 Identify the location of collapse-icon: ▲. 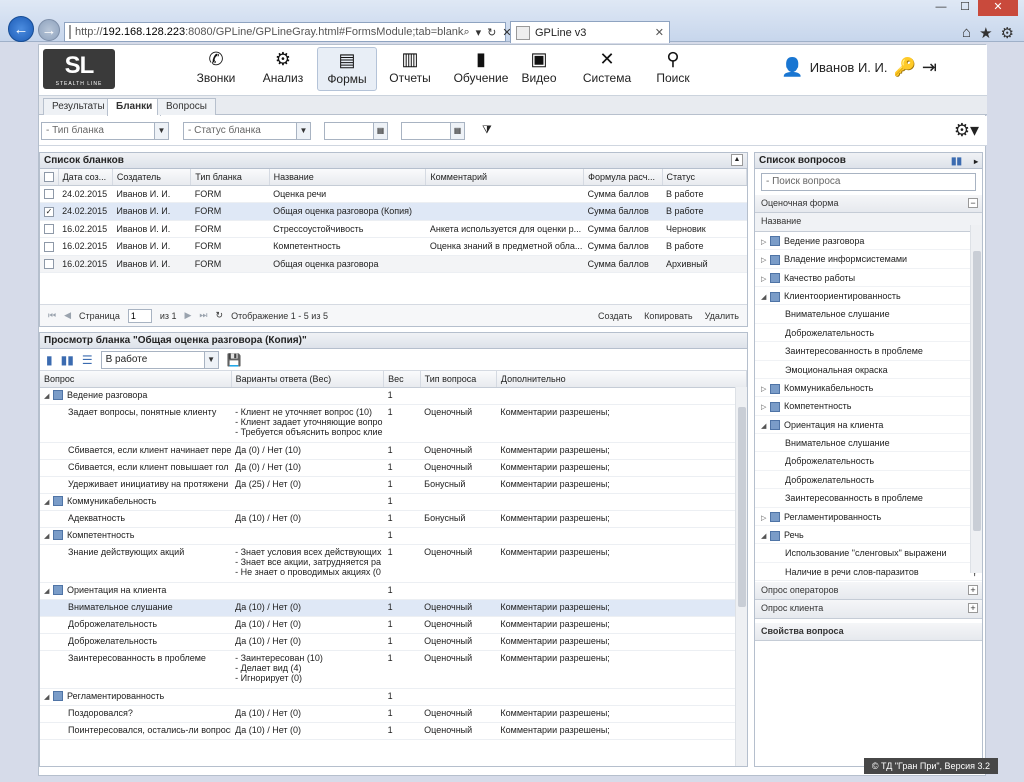
(737, 160).